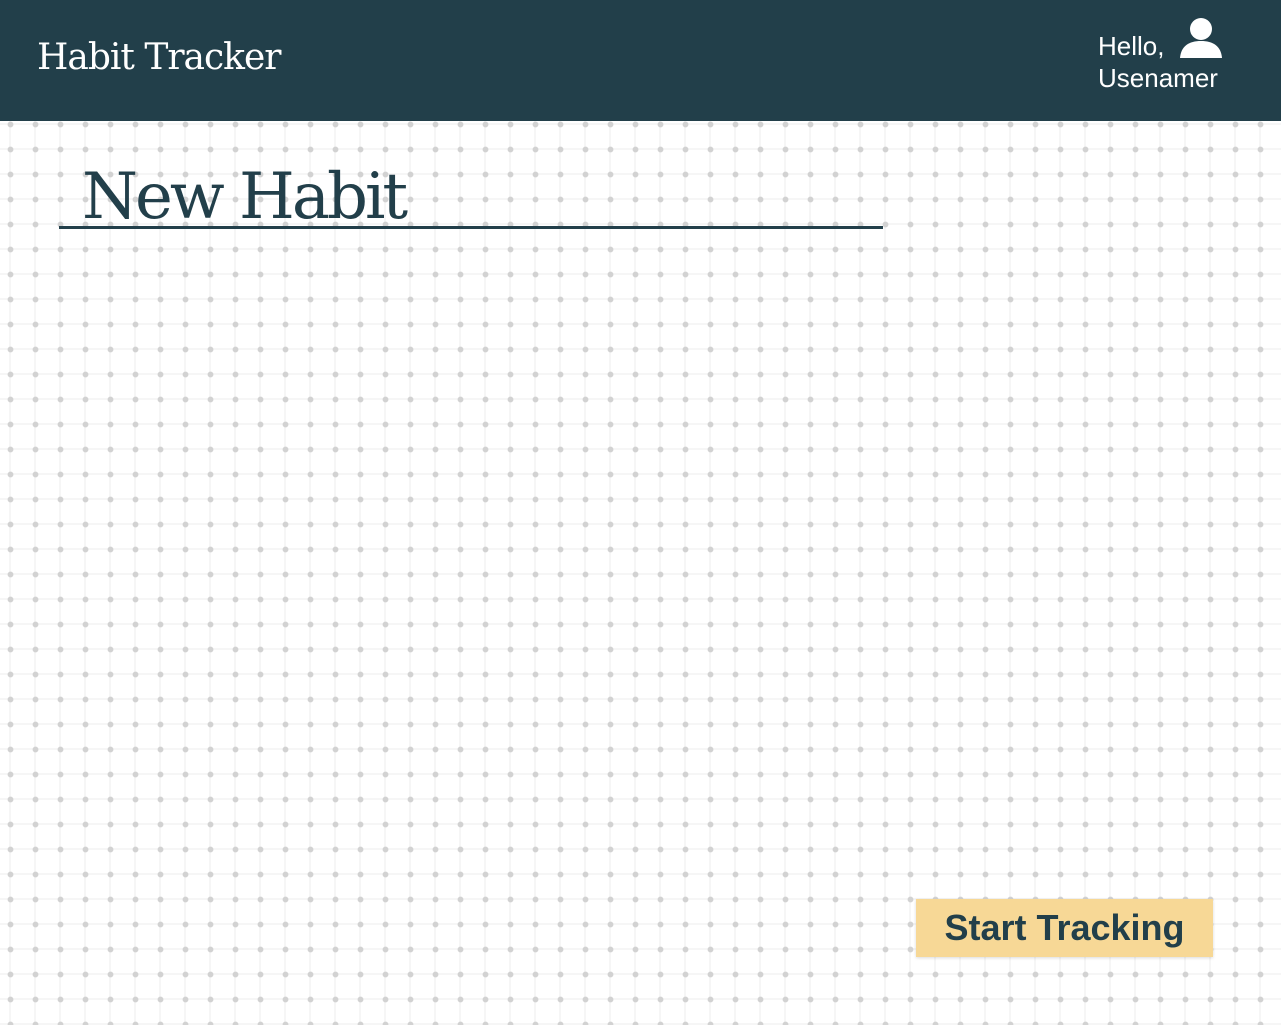 The width and height of the screenshot is (1281, 1025). I want to click on user-icon, so click(1201, 38).